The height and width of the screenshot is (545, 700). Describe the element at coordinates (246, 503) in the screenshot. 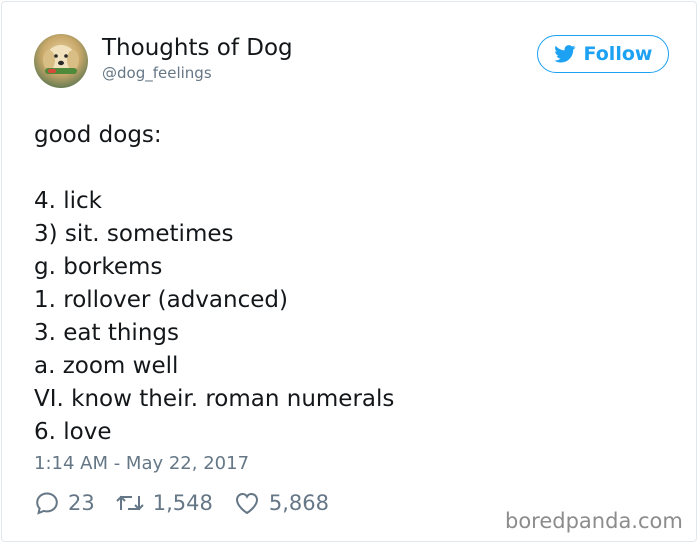

I see `heart-icon` at that location.